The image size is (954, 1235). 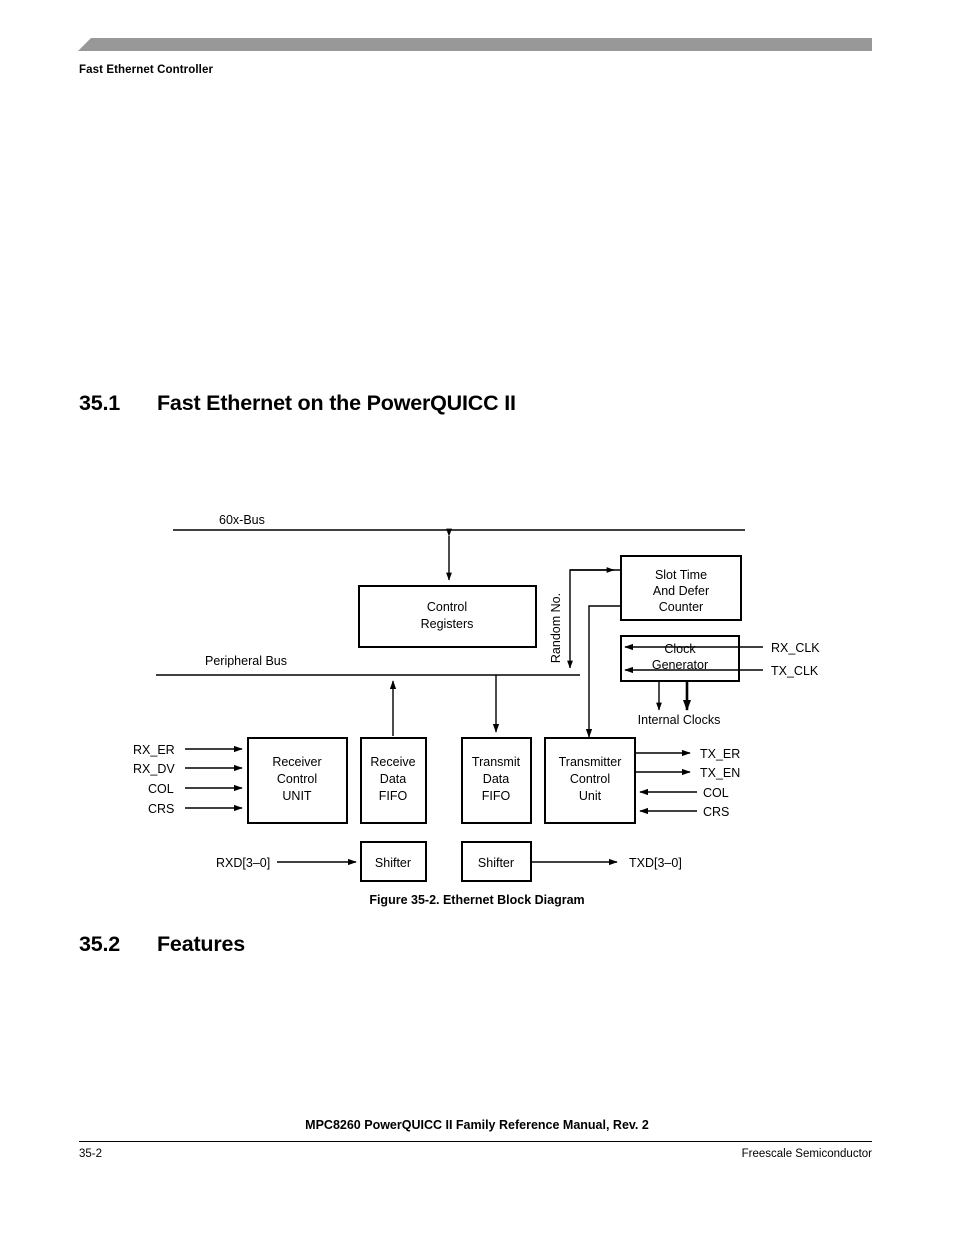 I want to click on block-transmit-fifo-line3: FIFO, so click(x=496, y=796).